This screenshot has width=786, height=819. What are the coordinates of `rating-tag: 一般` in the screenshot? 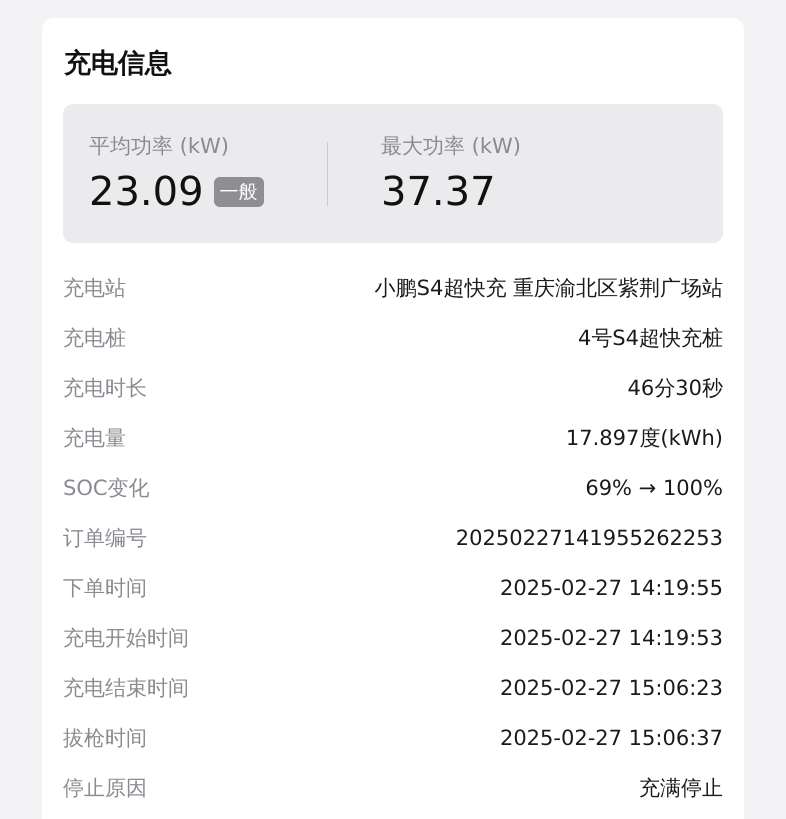 It's located at (239, 191).